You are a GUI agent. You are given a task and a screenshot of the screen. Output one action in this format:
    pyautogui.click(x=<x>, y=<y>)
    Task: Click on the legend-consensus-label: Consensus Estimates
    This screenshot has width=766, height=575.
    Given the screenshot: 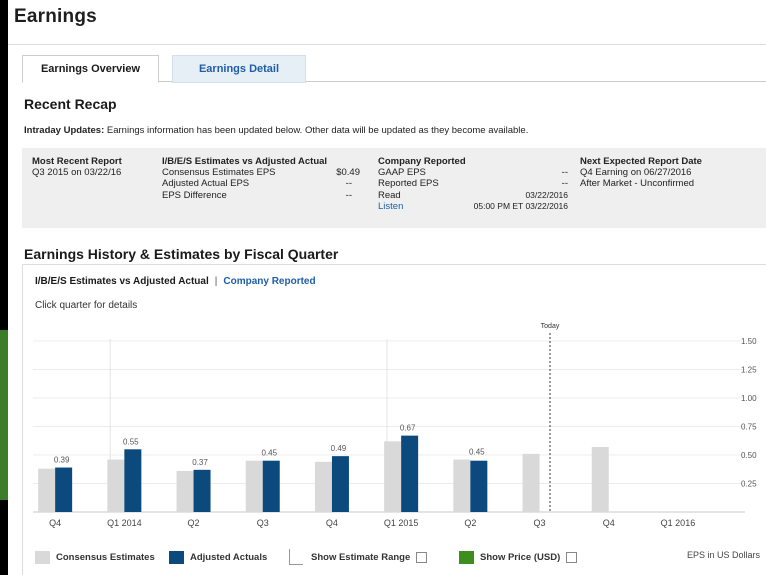 What is the action you would take?
    pyautogui.click(x=105, y=557)
    